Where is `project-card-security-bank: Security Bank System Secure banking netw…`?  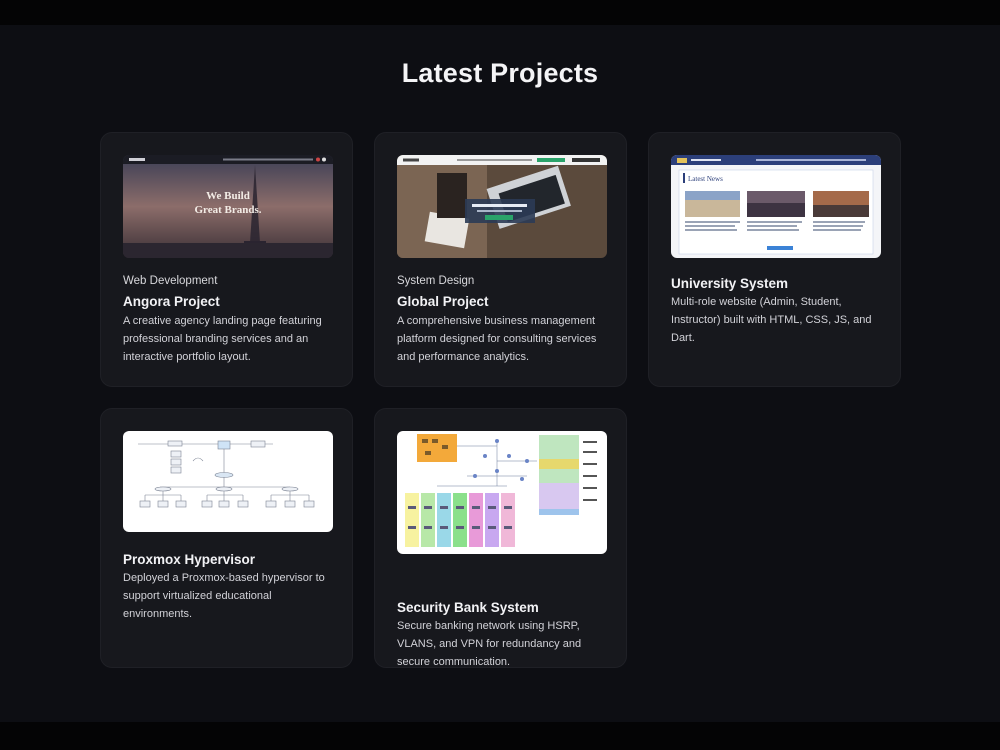 project-card-security-bank: Security Bank System Secure banking netw… is located at coordinates (500, 538).